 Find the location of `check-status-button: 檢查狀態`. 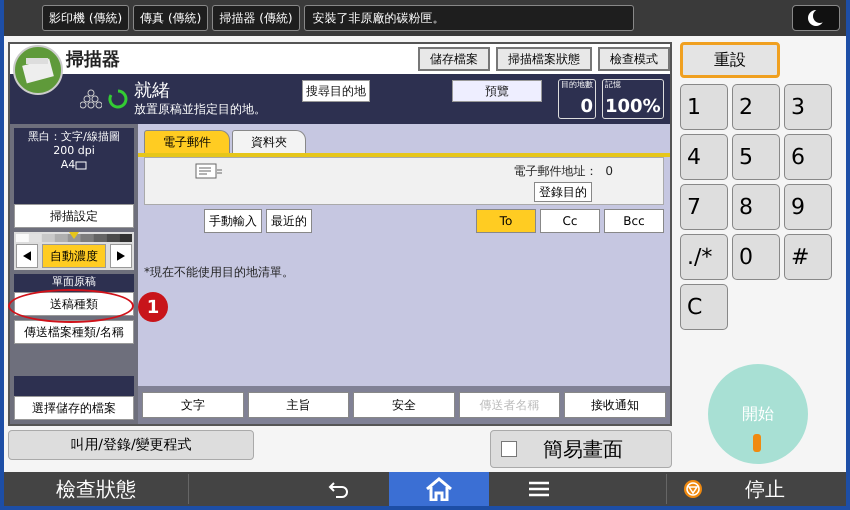

check-status-button: 檢查狀態 is located at coordinates (96, 489).